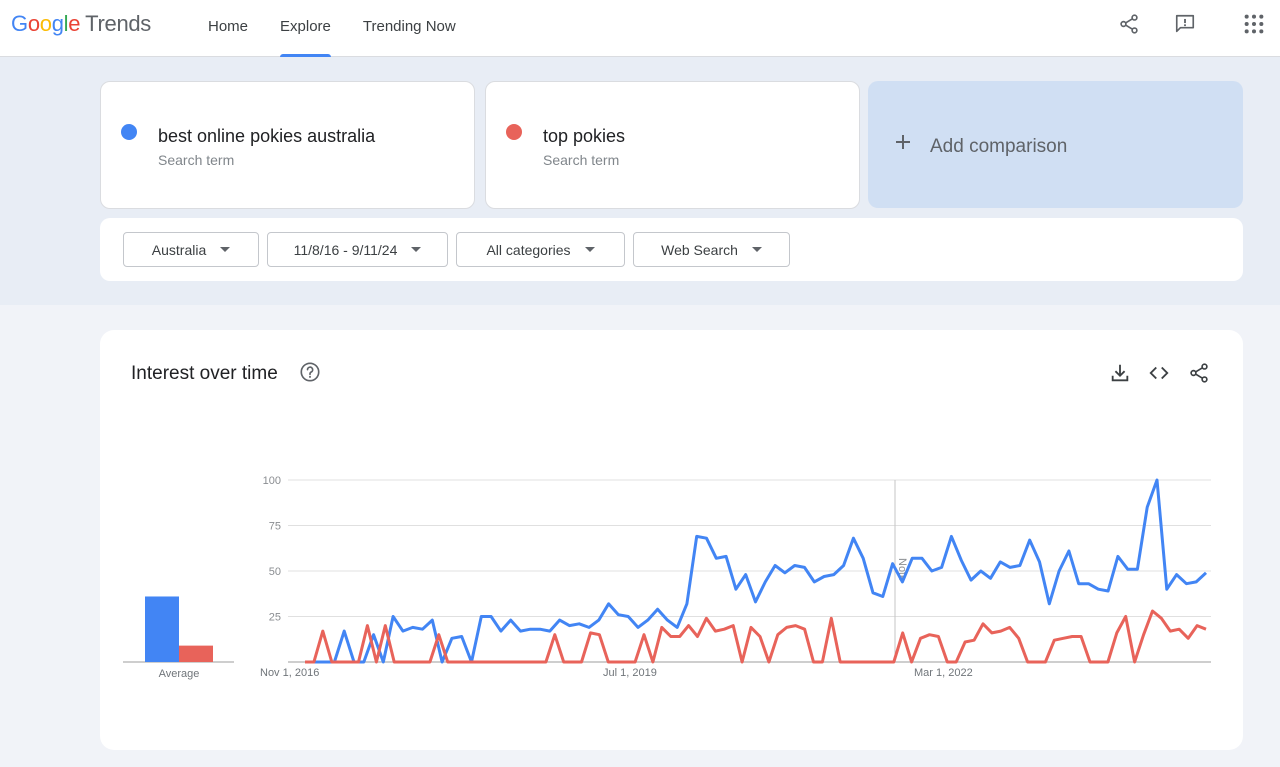  Describe the element at coordinates (903, 142) in the screenshot. I see `plus-icon` at that location.